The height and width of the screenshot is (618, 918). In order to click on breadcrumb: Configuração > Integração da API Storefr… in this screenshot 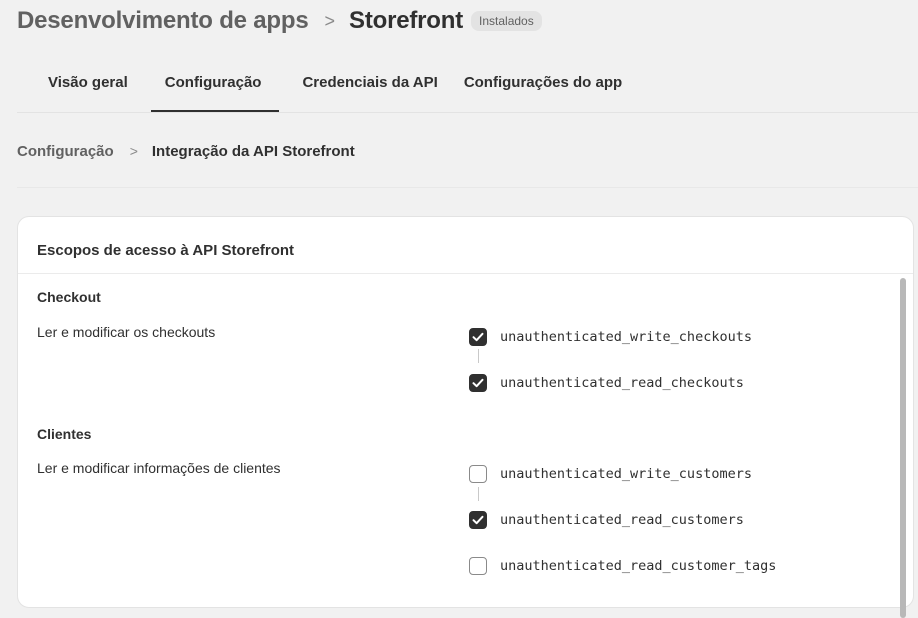, I will do `click(186, 151)`.